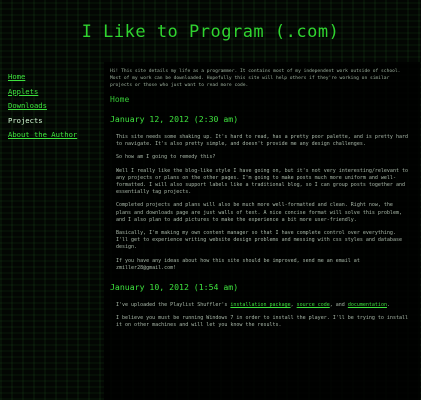  What do you see at coordinates (54, 77) in the screenshot?
I see `nav-link-home: Home` at bounding box center [54, 77].